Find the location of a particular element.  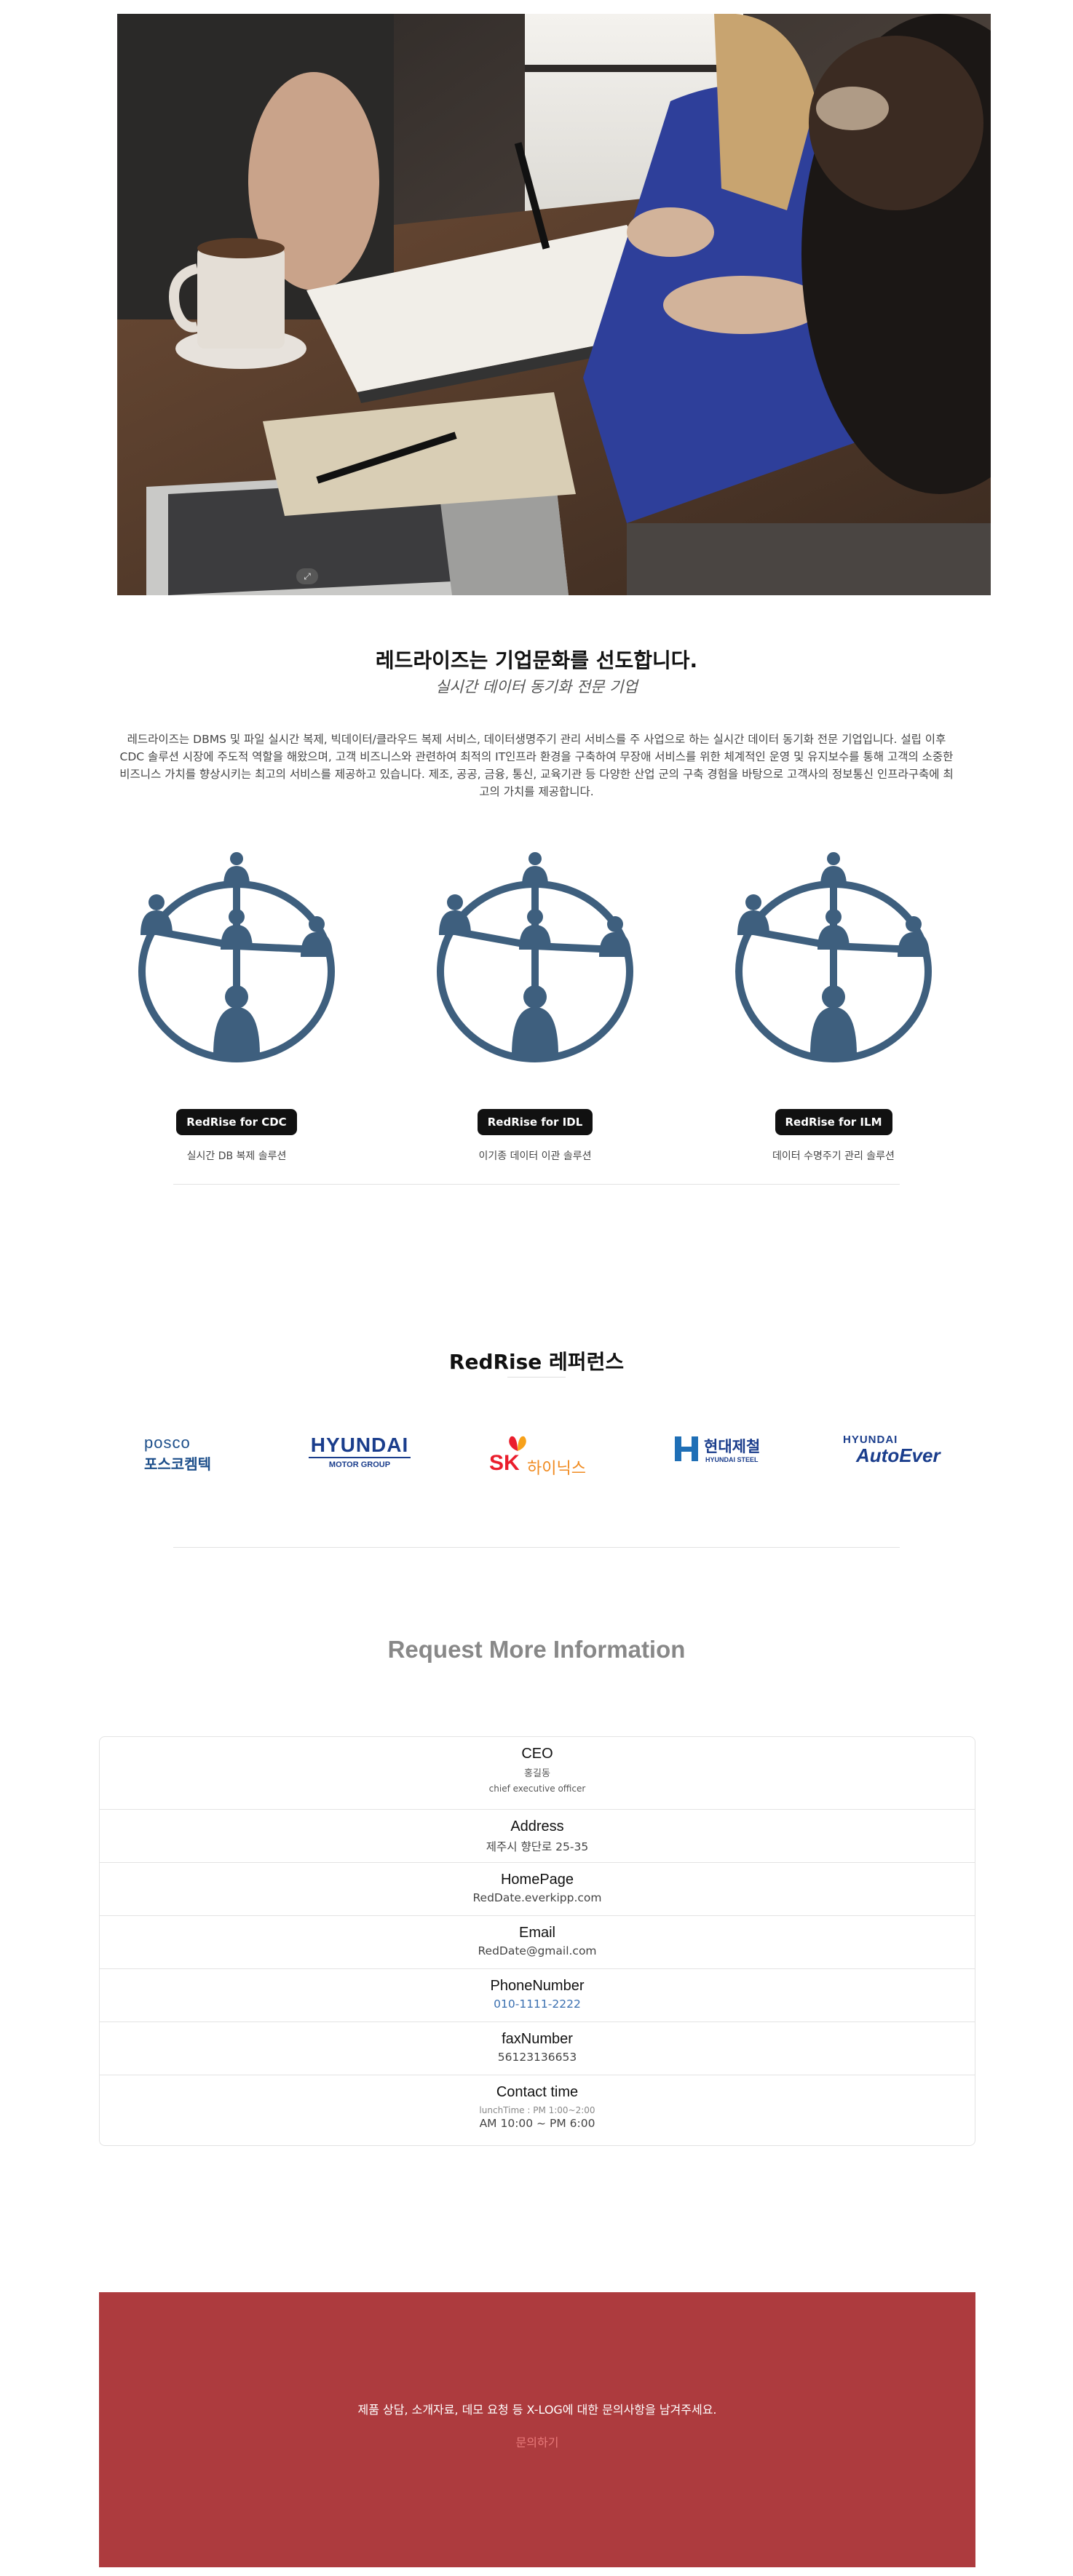

references-underline is located at coordinates (536, 1377).